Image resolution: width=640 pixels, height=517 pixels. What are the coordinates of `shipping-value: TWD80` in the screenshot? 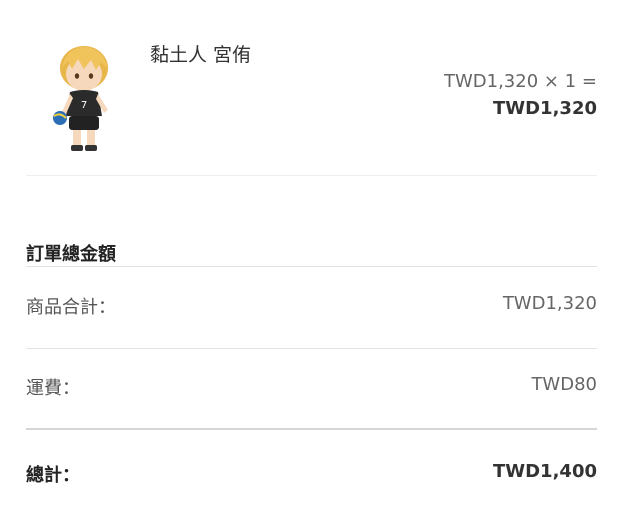 It's located at (564, 384).